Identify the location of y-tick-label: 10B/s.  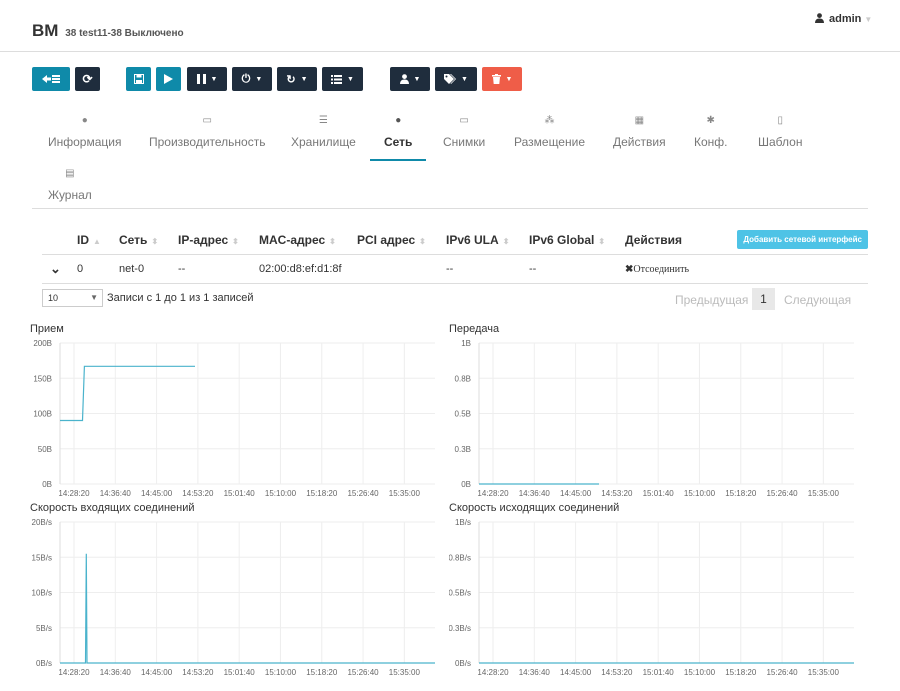
(42, 593).